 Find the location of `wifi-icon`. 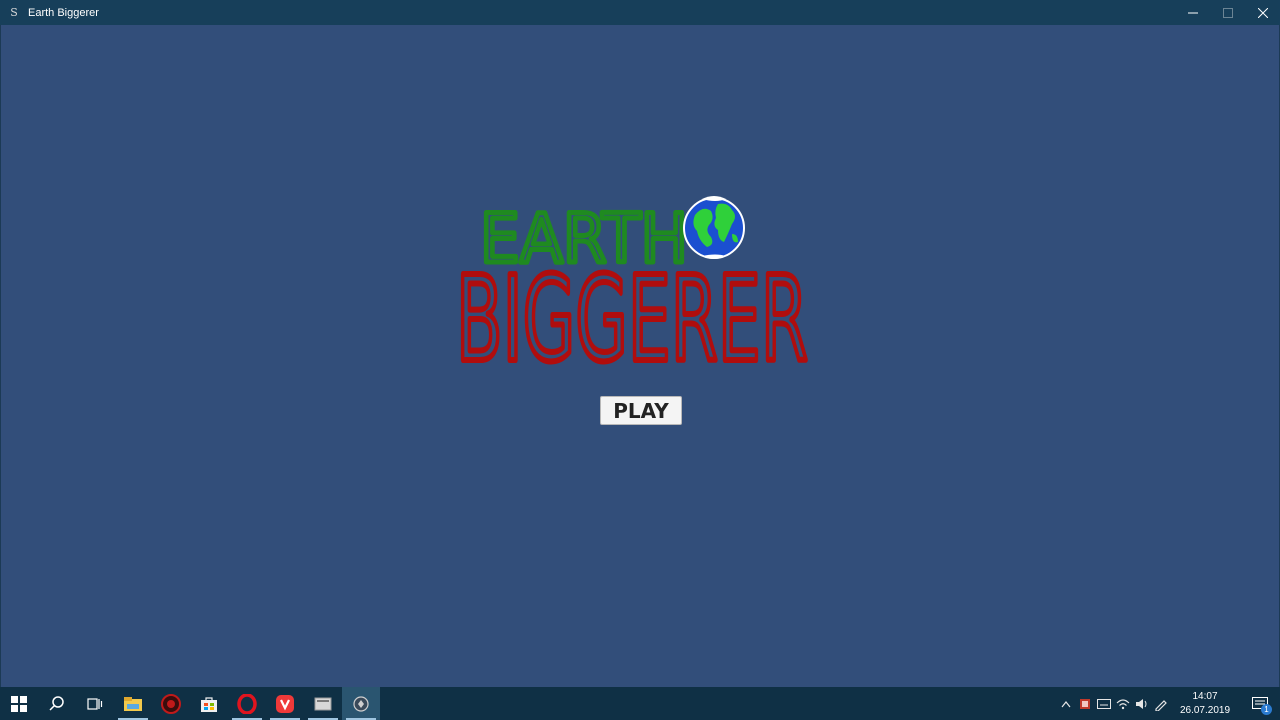

wifi-icon is located at coordinates (1122, 703).